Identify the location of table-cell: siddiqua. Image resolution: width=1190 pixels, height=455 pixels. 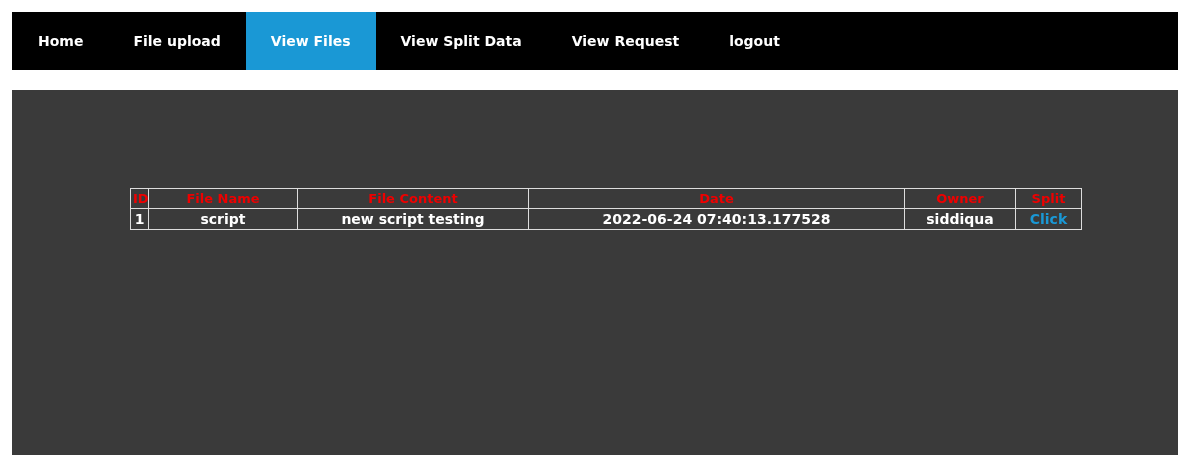
(960, 219).